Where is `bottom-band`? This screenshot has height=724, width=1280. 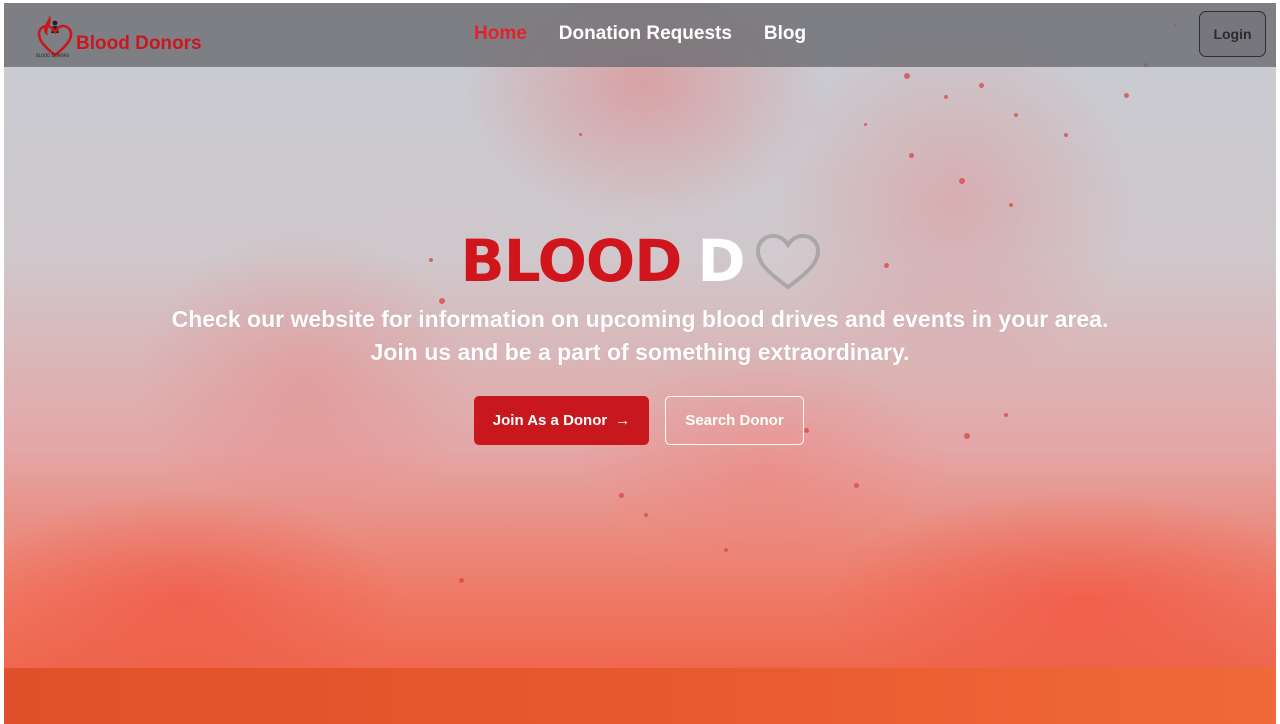
bottom-band is located at coordinates (640, 696).